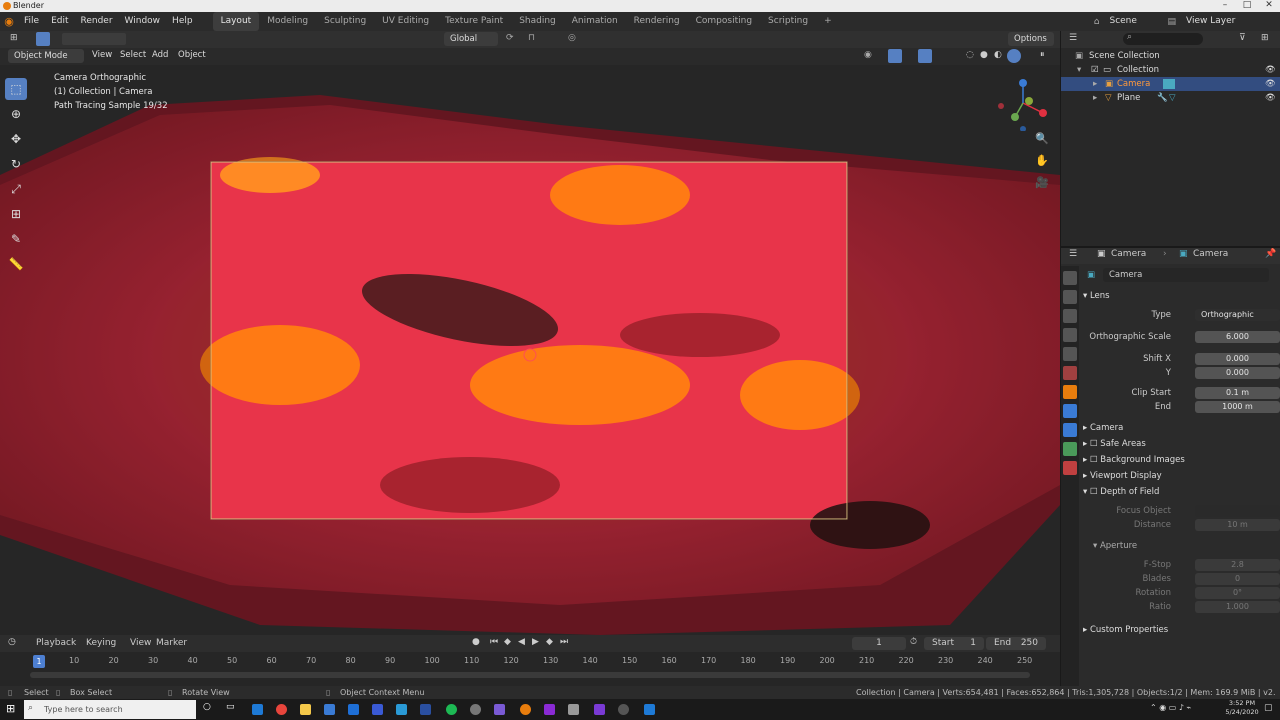 The width and height of the screenshot is (1280, 720). Describe the element at coordinates (31, 21) in the screenshot. I see `menu-file: File` at that location.